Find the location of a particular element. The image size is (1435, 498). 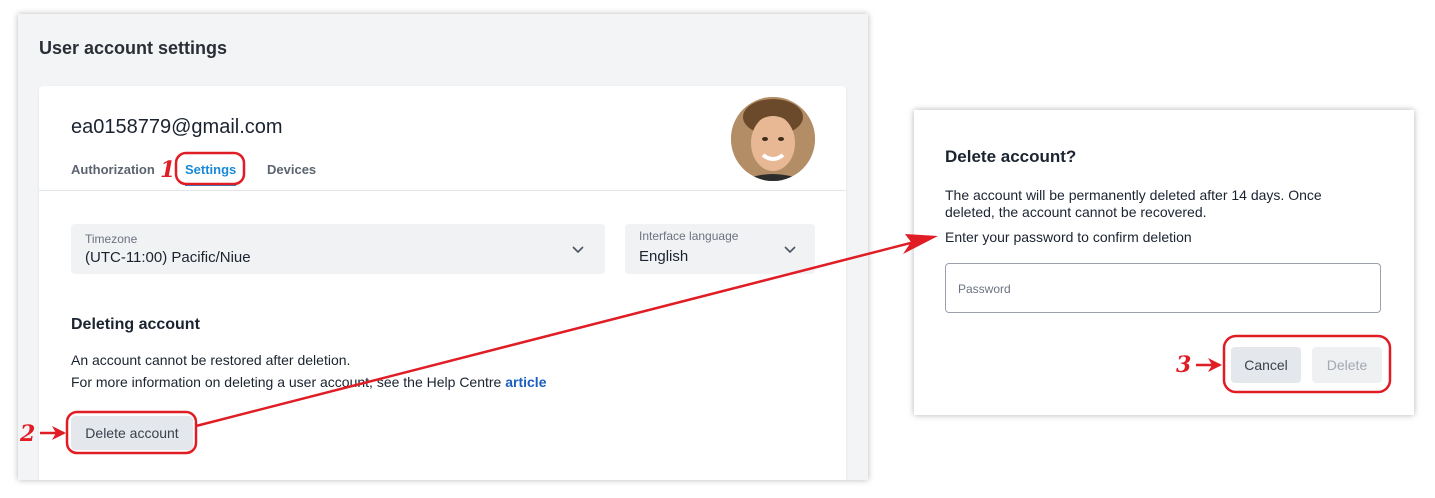

tab-devices: Devices is located at coordinates (291, 169).